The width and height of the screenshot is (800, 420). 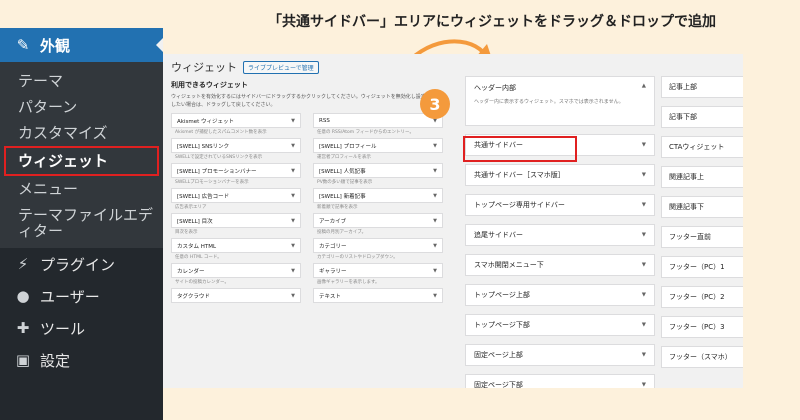 I want to click on widget-item: カテゴリー ▼ カテゴリーのリストやドロップダウン。, so click(x=378, y=250).